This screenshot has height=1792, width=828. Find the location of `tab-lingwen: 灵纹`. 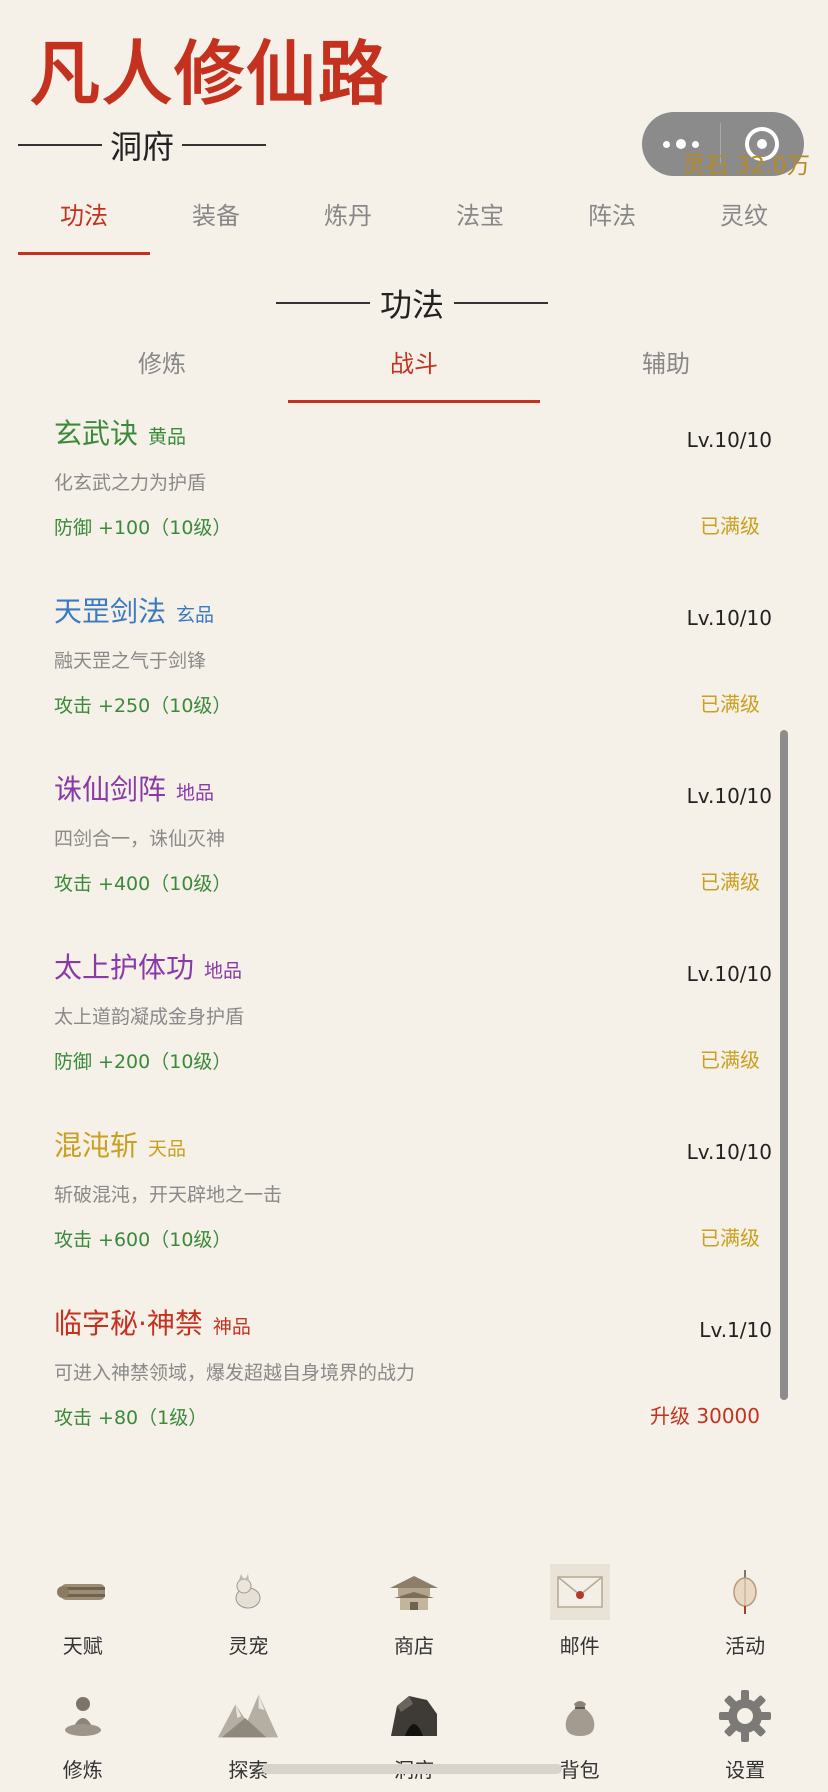

tab-lingwen: 灵纹 is located at coordinates (744, 220).